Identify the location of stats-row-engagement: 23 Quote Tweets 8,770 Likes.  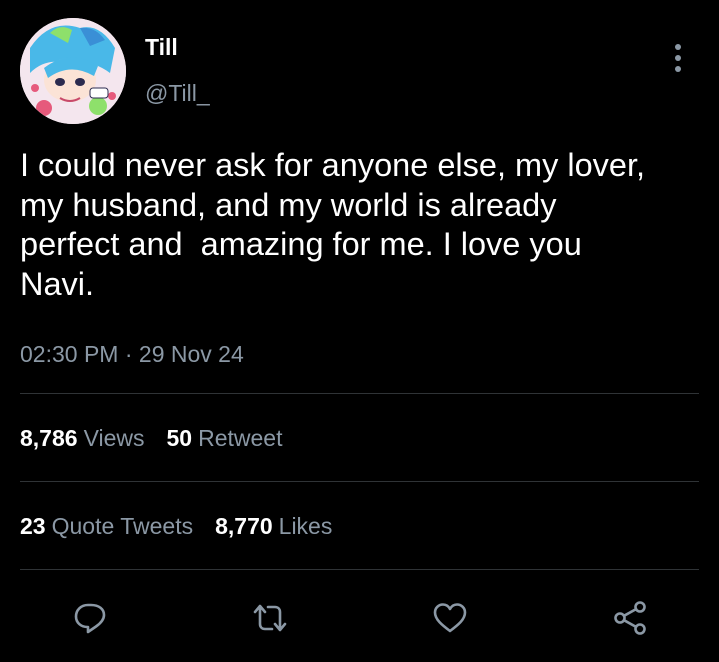
(187, 526).